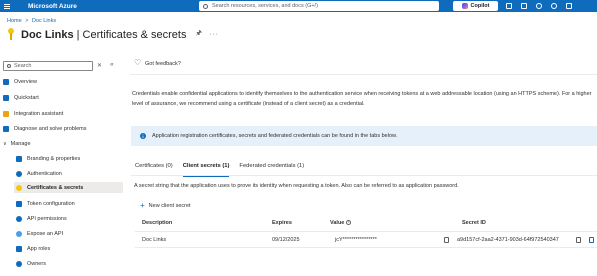 The image size is (597, 276). Describe the element at coordinates (480, 6) in the screenshot. I see `copilot-label: Copilot` at that location.